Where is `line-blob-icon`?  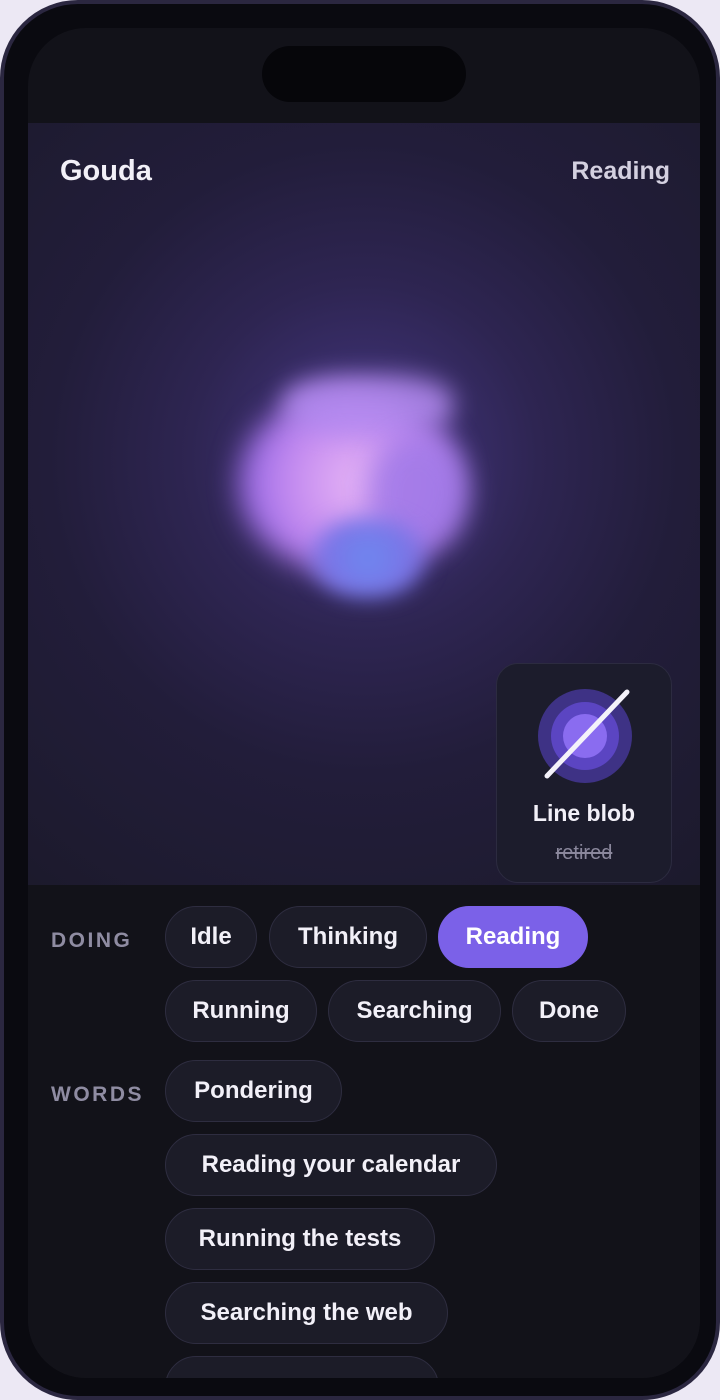
line-blob-icon is located at coordinates (585, 736).